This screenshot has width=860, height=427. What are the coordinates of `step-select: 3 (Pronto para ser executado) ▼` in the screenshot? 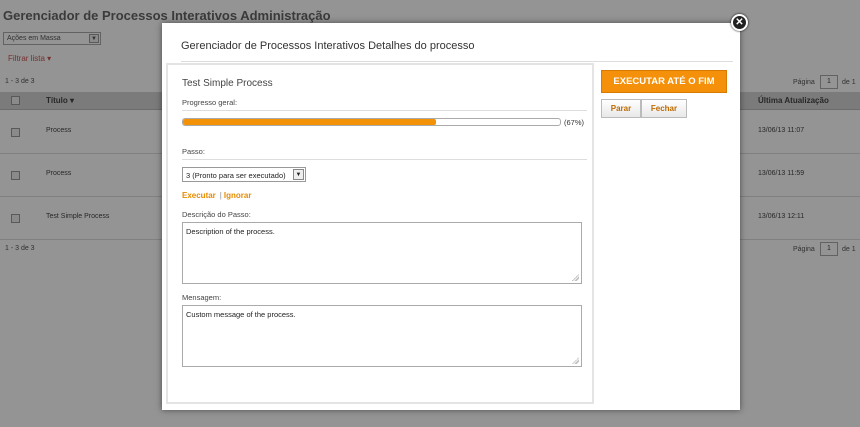 It's located at (244, 174).